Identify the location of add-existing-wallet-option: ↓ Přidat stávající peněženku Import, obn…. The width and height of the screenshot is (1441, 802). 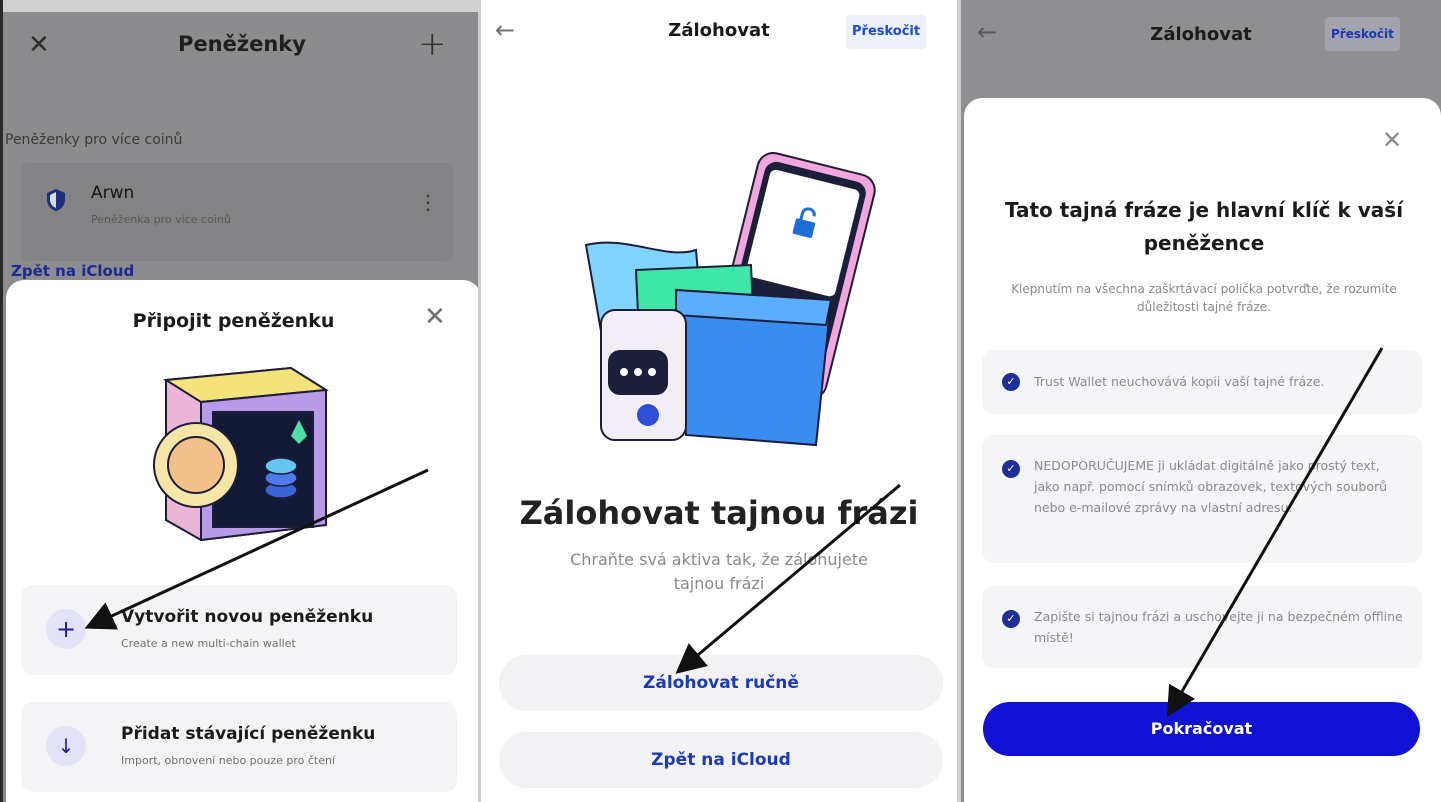
(239, 747).